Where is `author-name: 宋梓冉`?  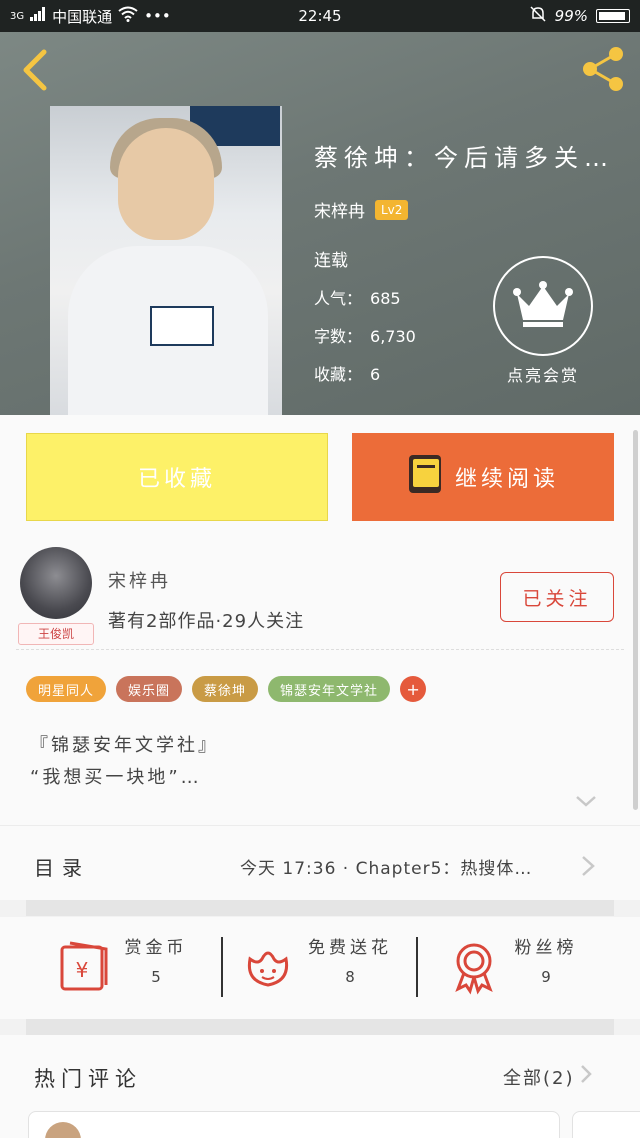
author-name: 宋梓冉 is located at coordinates (139, 580).